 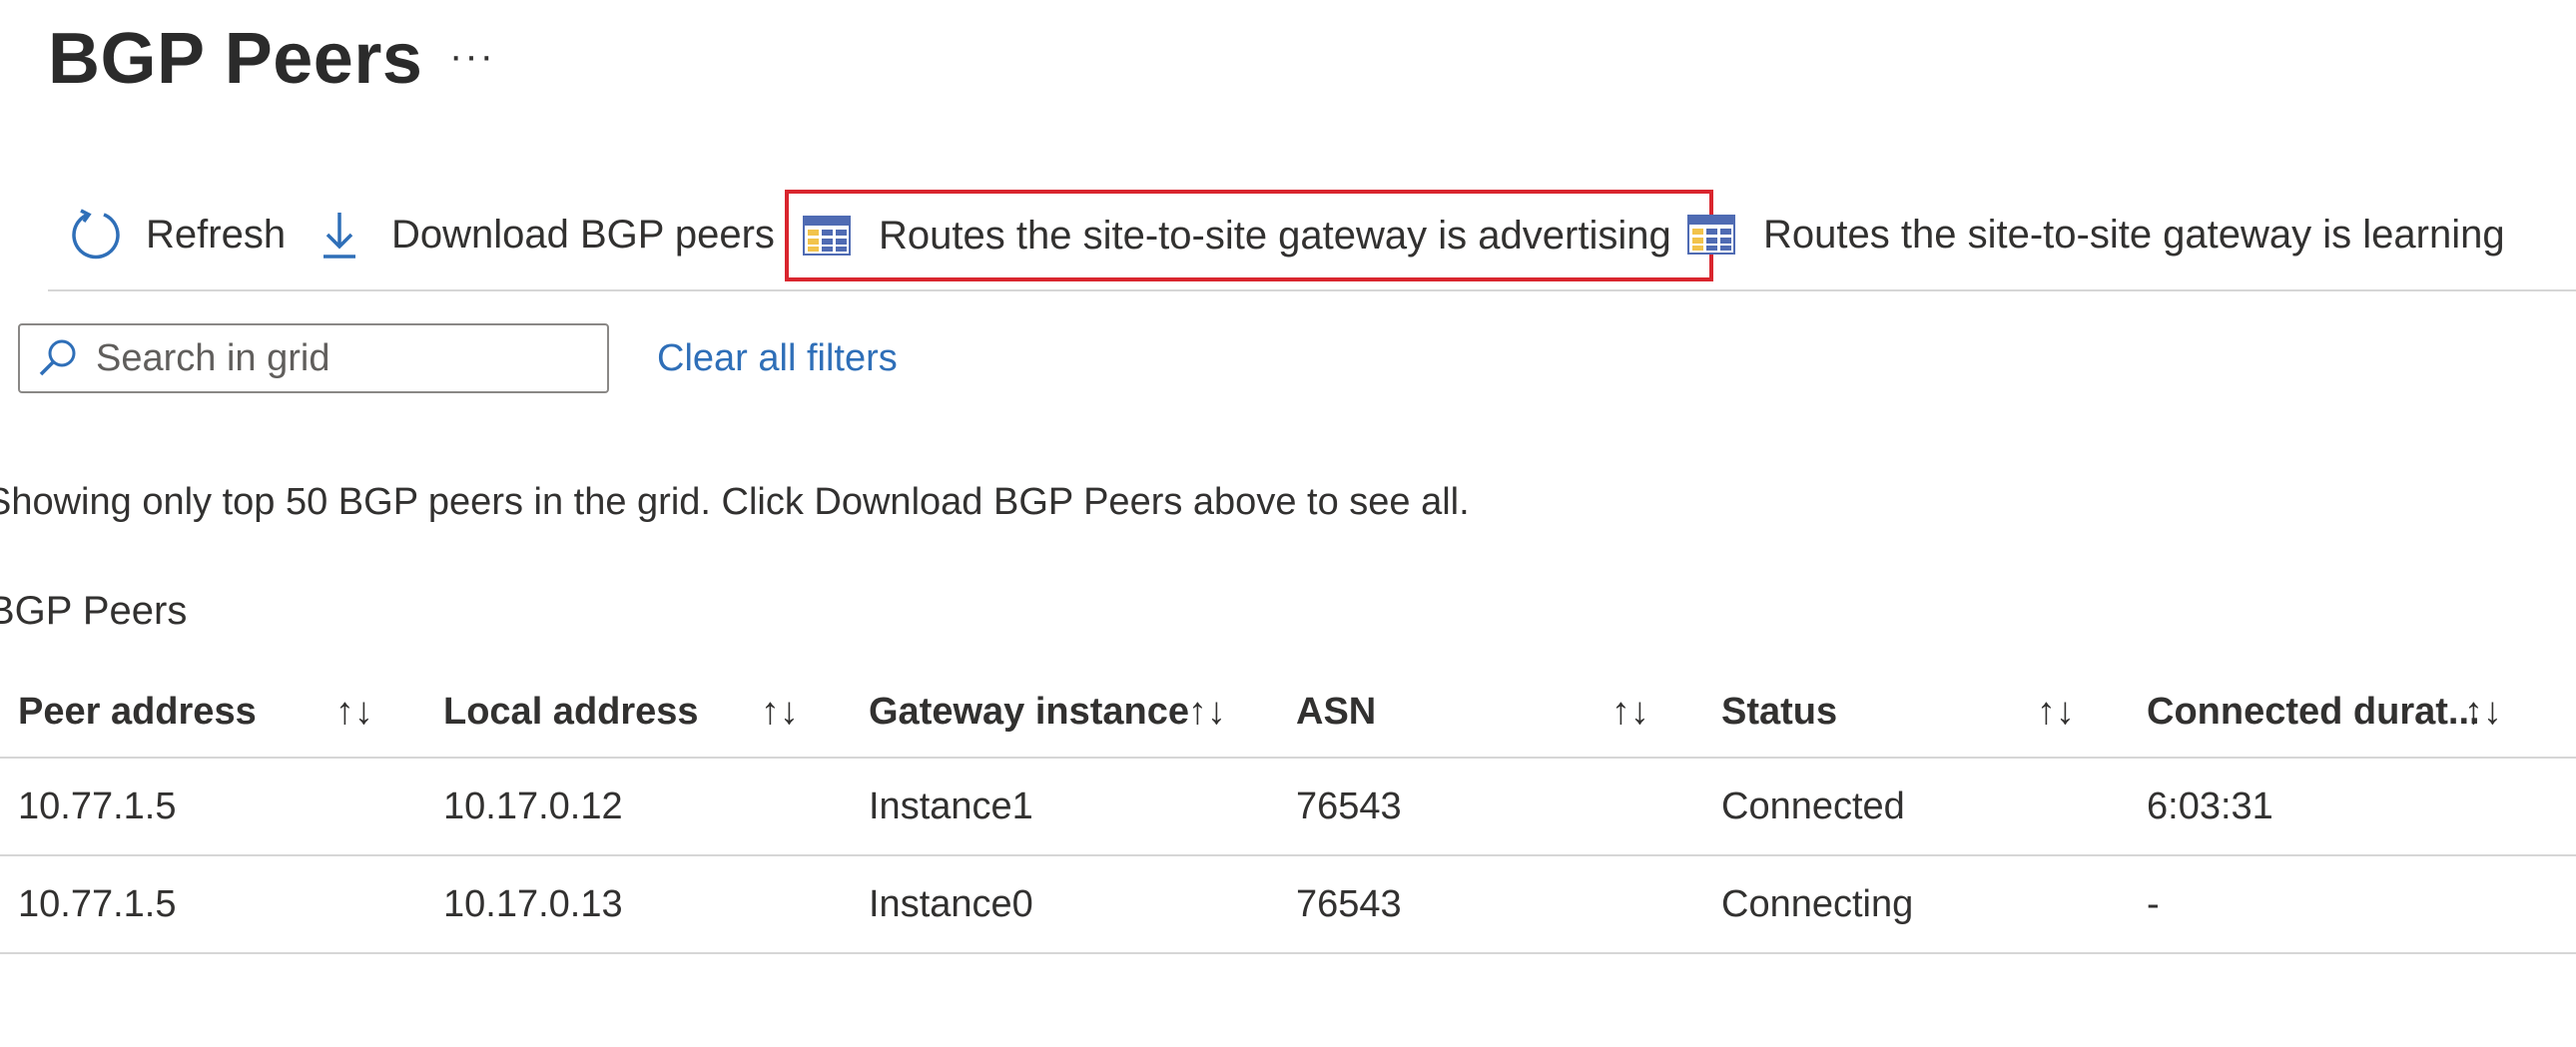 I want to click on cell-local-address: 10.17.0.12, so click(x=533, y=806).